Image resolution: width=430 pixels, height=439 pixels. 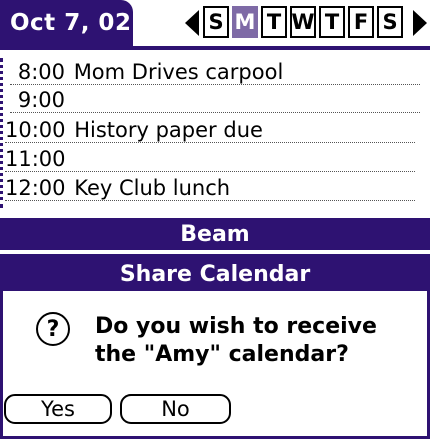 What do you see at coordinates (35, 130) in the screenshot?
I see `time-label: 10:00` at bounding box center [35, 130].